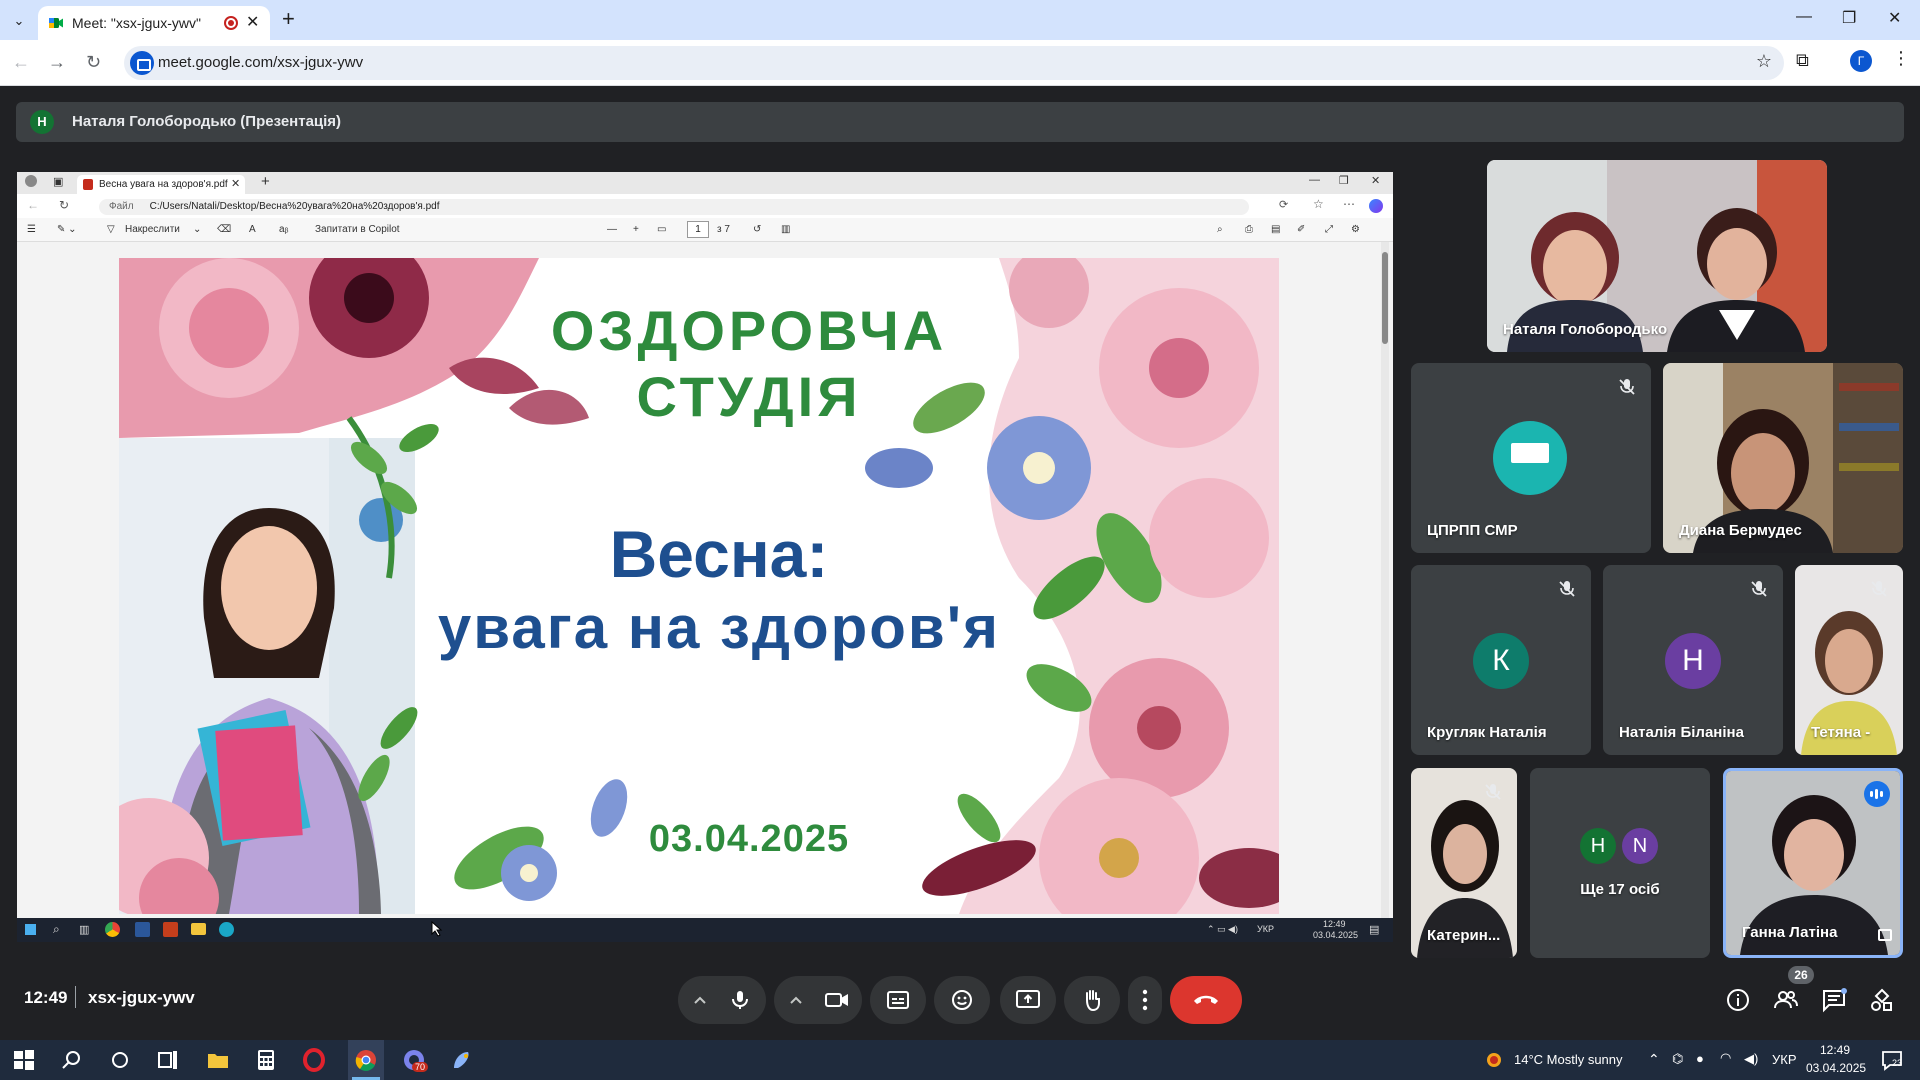 This screenshot has width=1920, height=1080. I want to click on pdf-contents-icon: ☰, so click(31, 229).